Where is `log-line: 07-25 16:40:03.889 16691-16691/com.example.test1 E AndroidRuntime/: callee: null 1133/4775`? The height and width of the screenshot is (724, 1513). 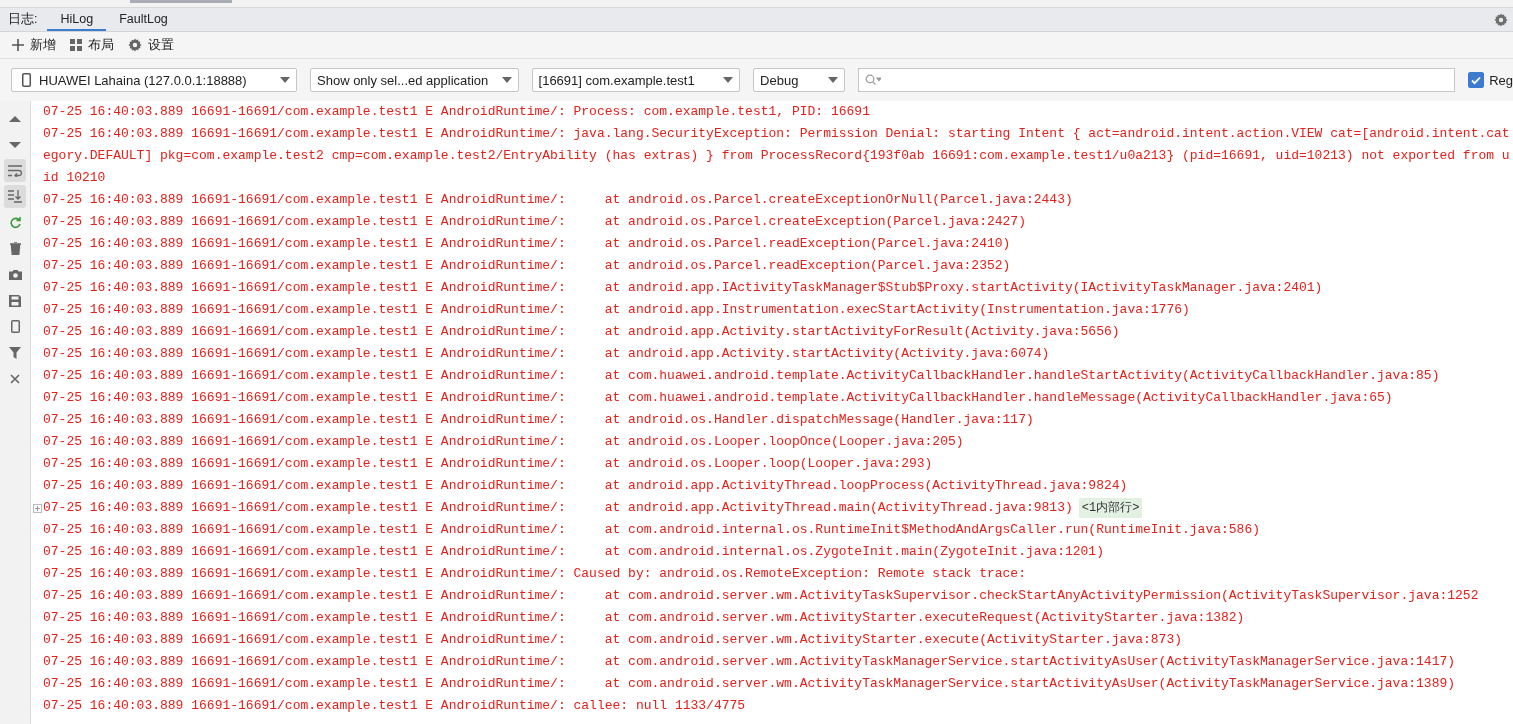
log-line: 07-25 16:40:03.889 16691-16691/com.example.test1 E AndroidRuntime/: callee: null 1133/4775 is located at coordinates (394, 706).